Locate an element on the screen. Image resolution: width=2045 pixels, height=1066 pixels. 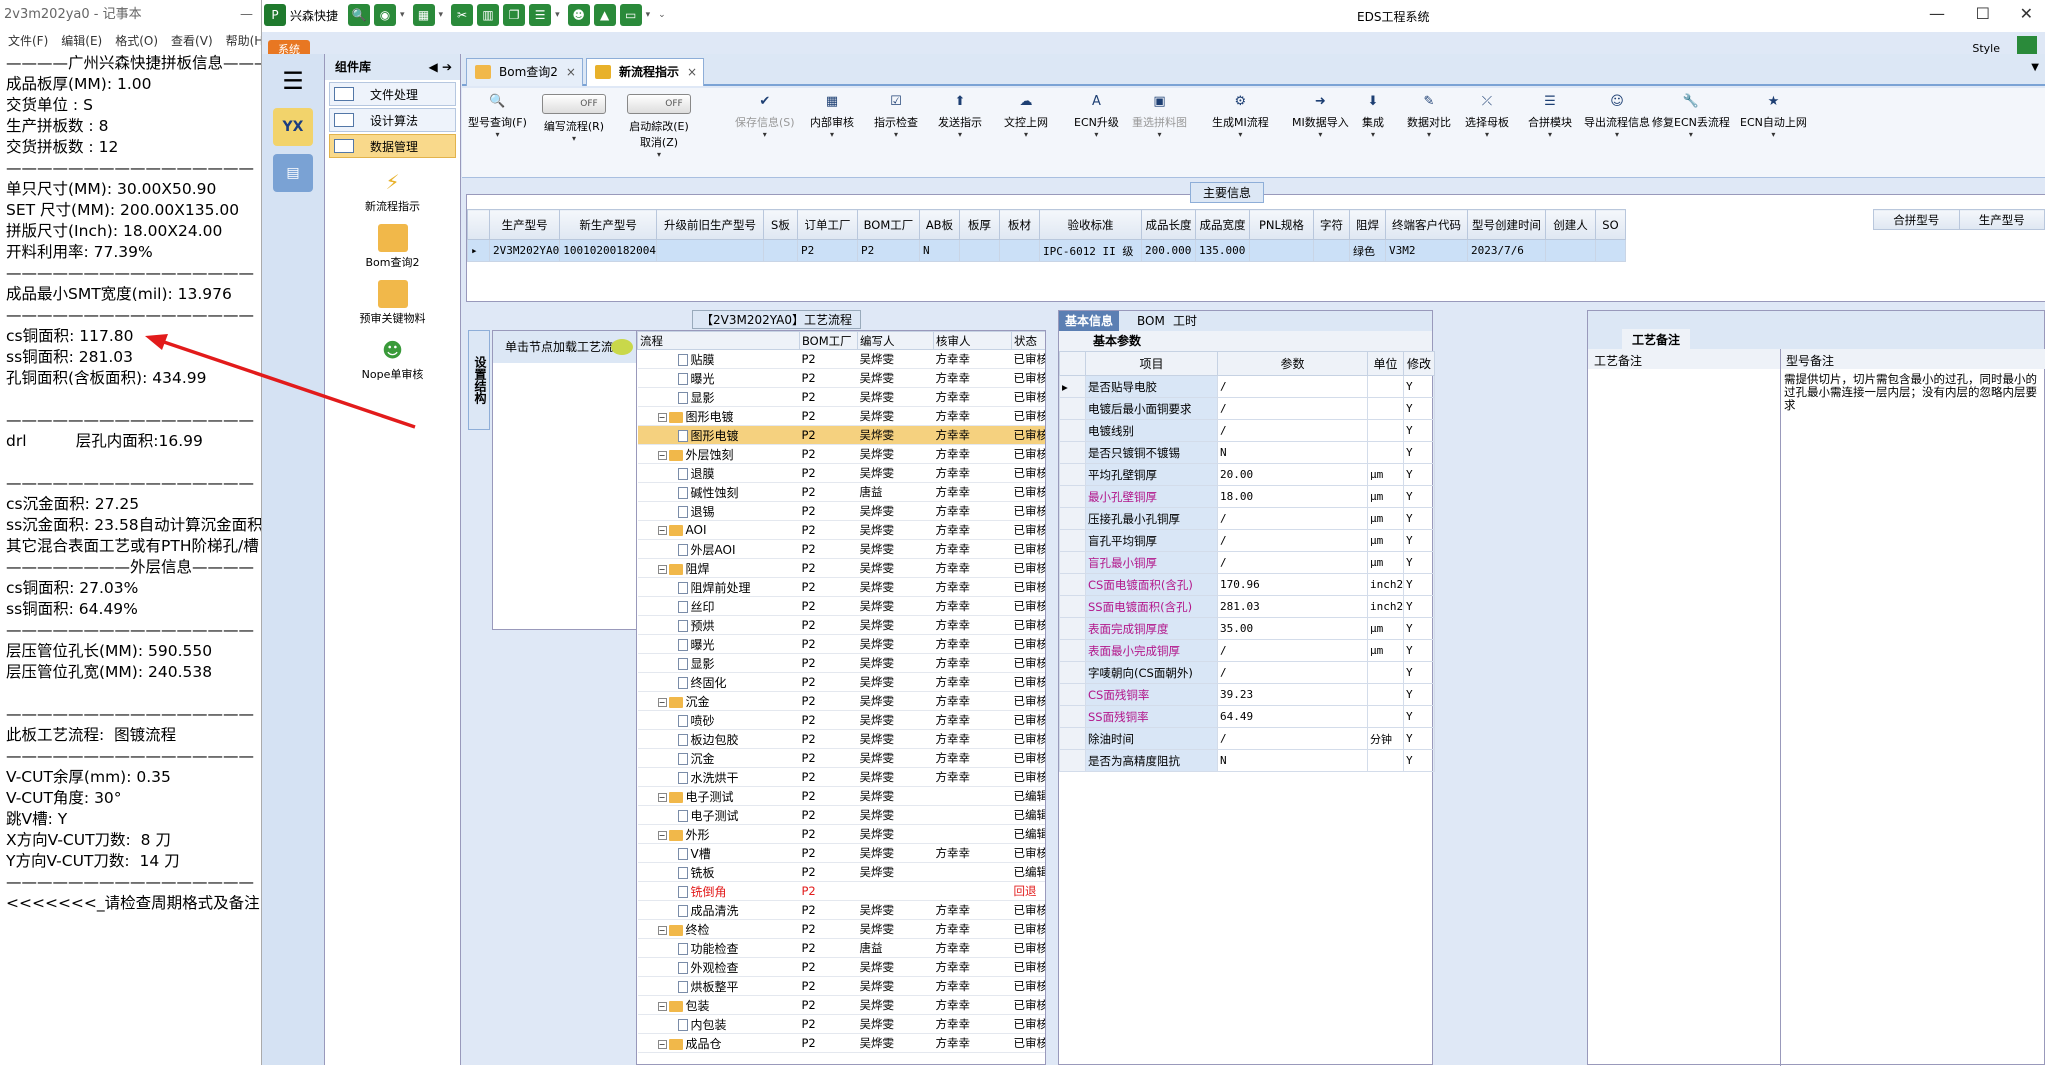
ribbon-button: ★ ECN自动上网 ▾ is located at coordinates (1773, 116).